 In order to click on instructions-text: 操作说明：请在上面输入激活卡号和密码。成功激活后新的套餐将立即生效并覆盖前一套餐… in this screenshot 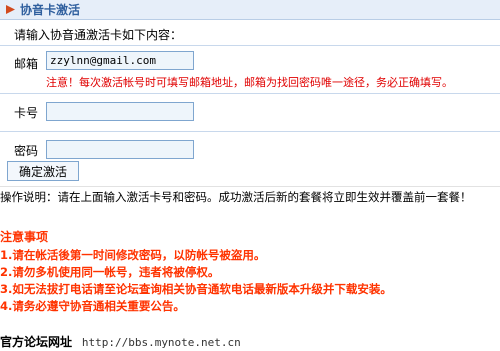, I will do `click(236, 197)`.